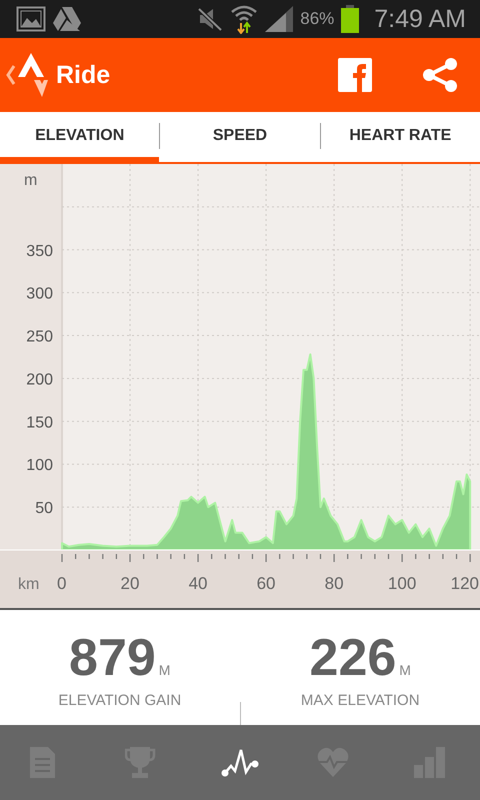  I want to click on axis-tick-label: 200, so click(39, 379).